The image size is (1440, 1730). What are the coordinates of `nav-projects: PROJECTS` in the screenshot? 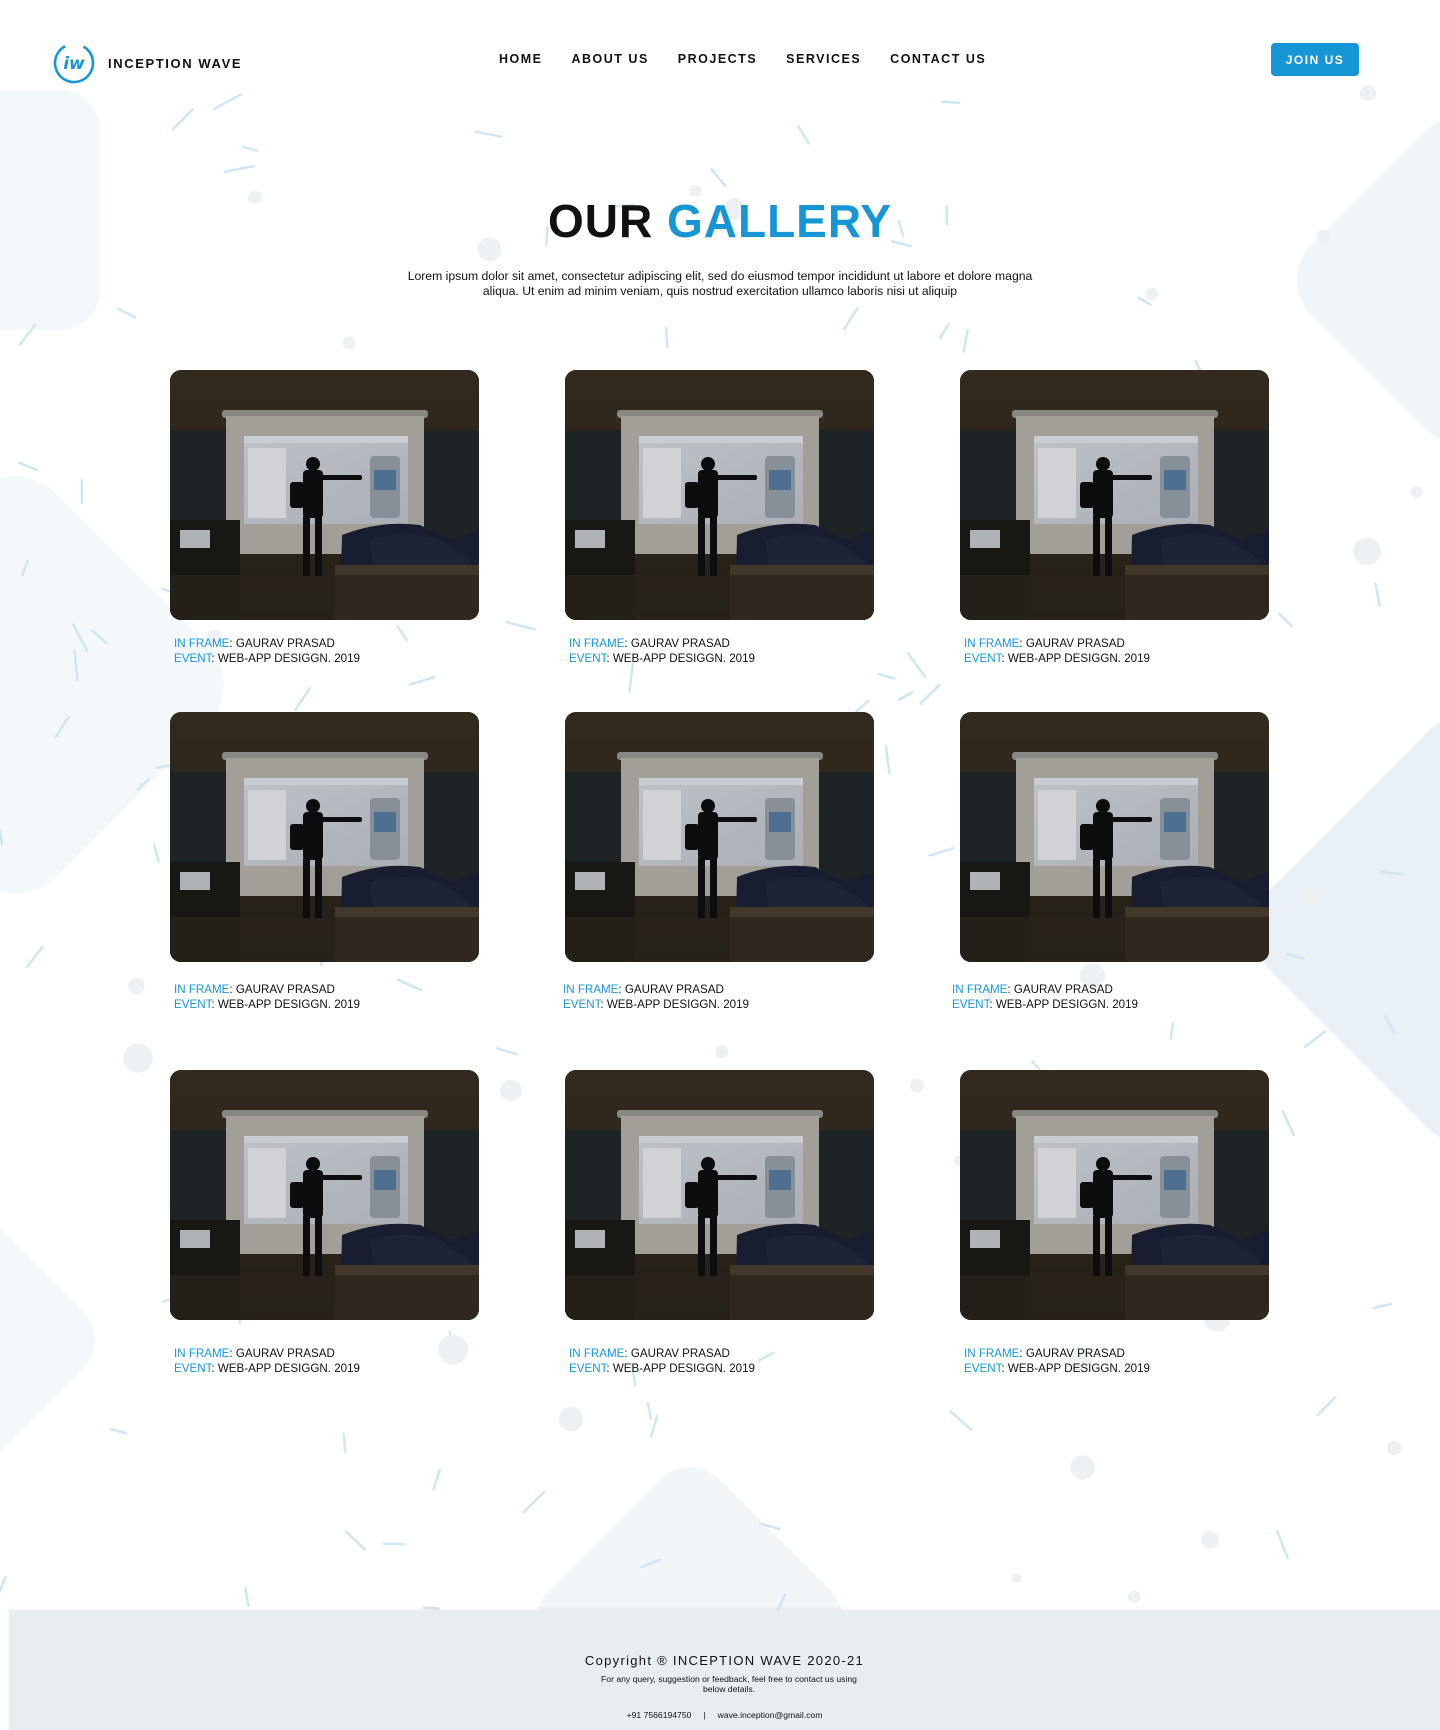 It's located at (717, 59).